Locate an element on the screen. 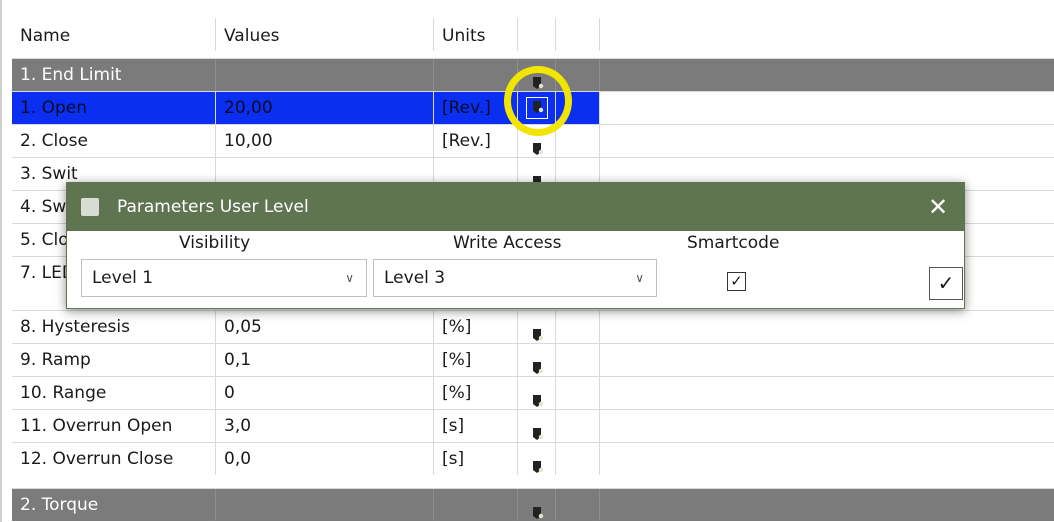 Image resolution: width=1054 pixels, height=522 pixels. row-name: 10. Range is located at coordinates (114, 393).